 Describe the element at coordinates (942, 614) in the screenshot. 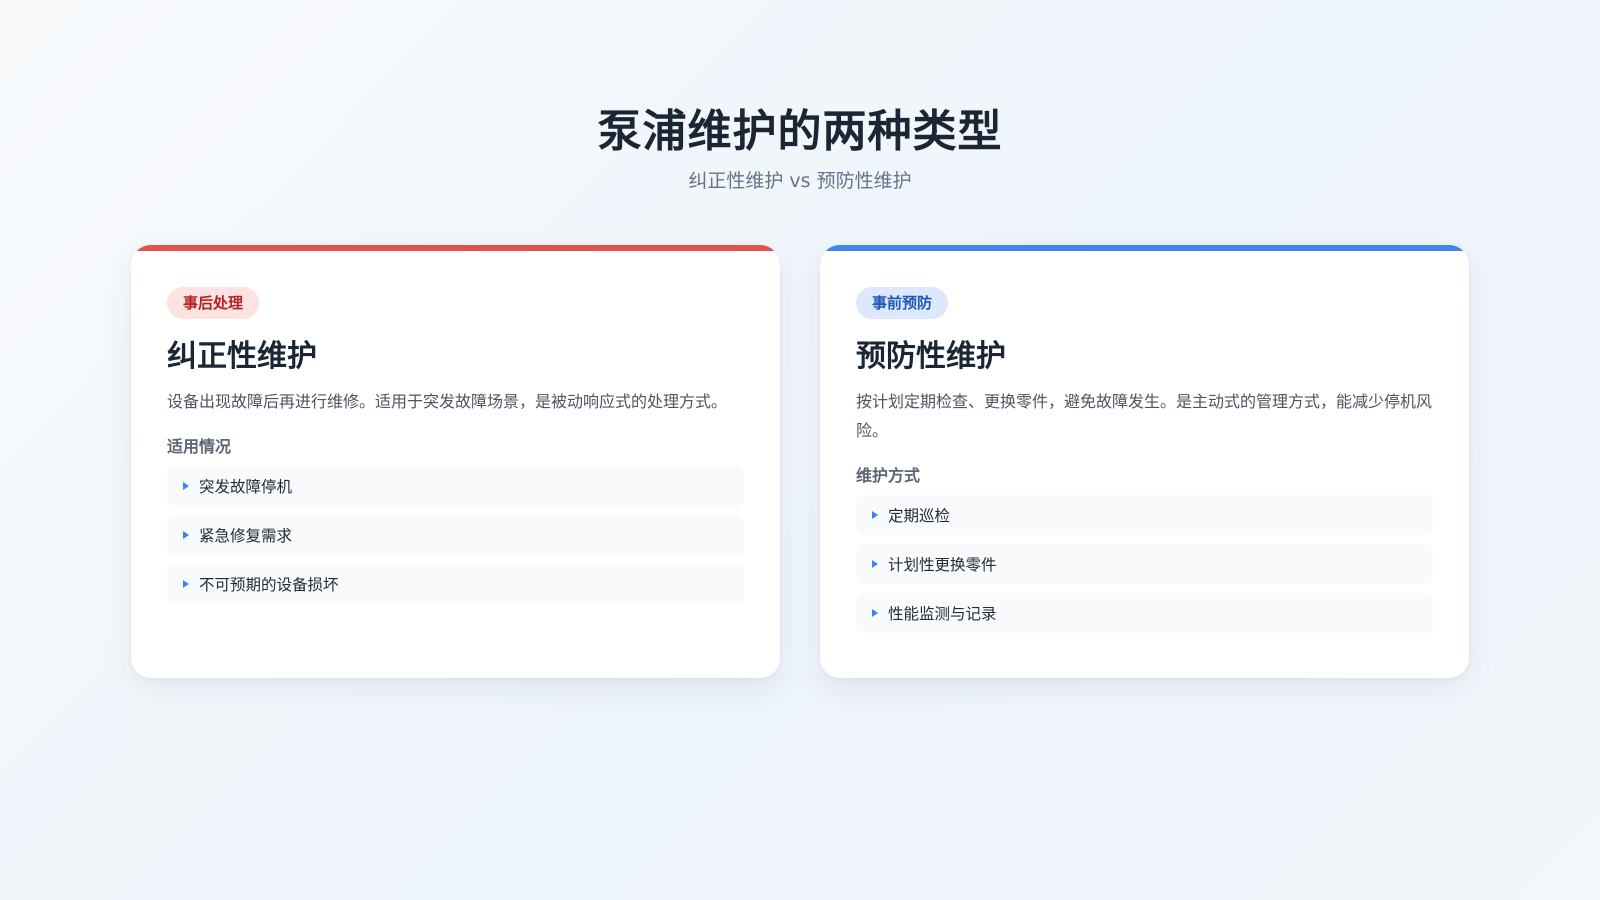

I see `list-item-label: 性能监测与记录` at that location.